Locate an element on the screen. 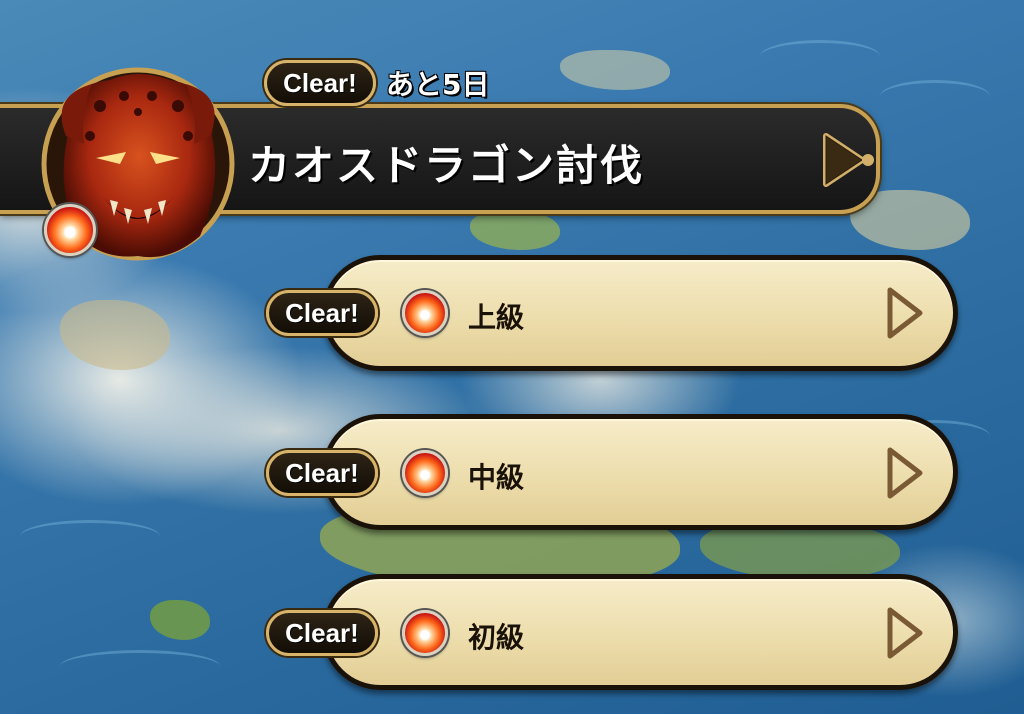 Image resolution: width=1024 pixels, height=714 pixels. banner-arrow-icon is located at coordinates (848, 160).